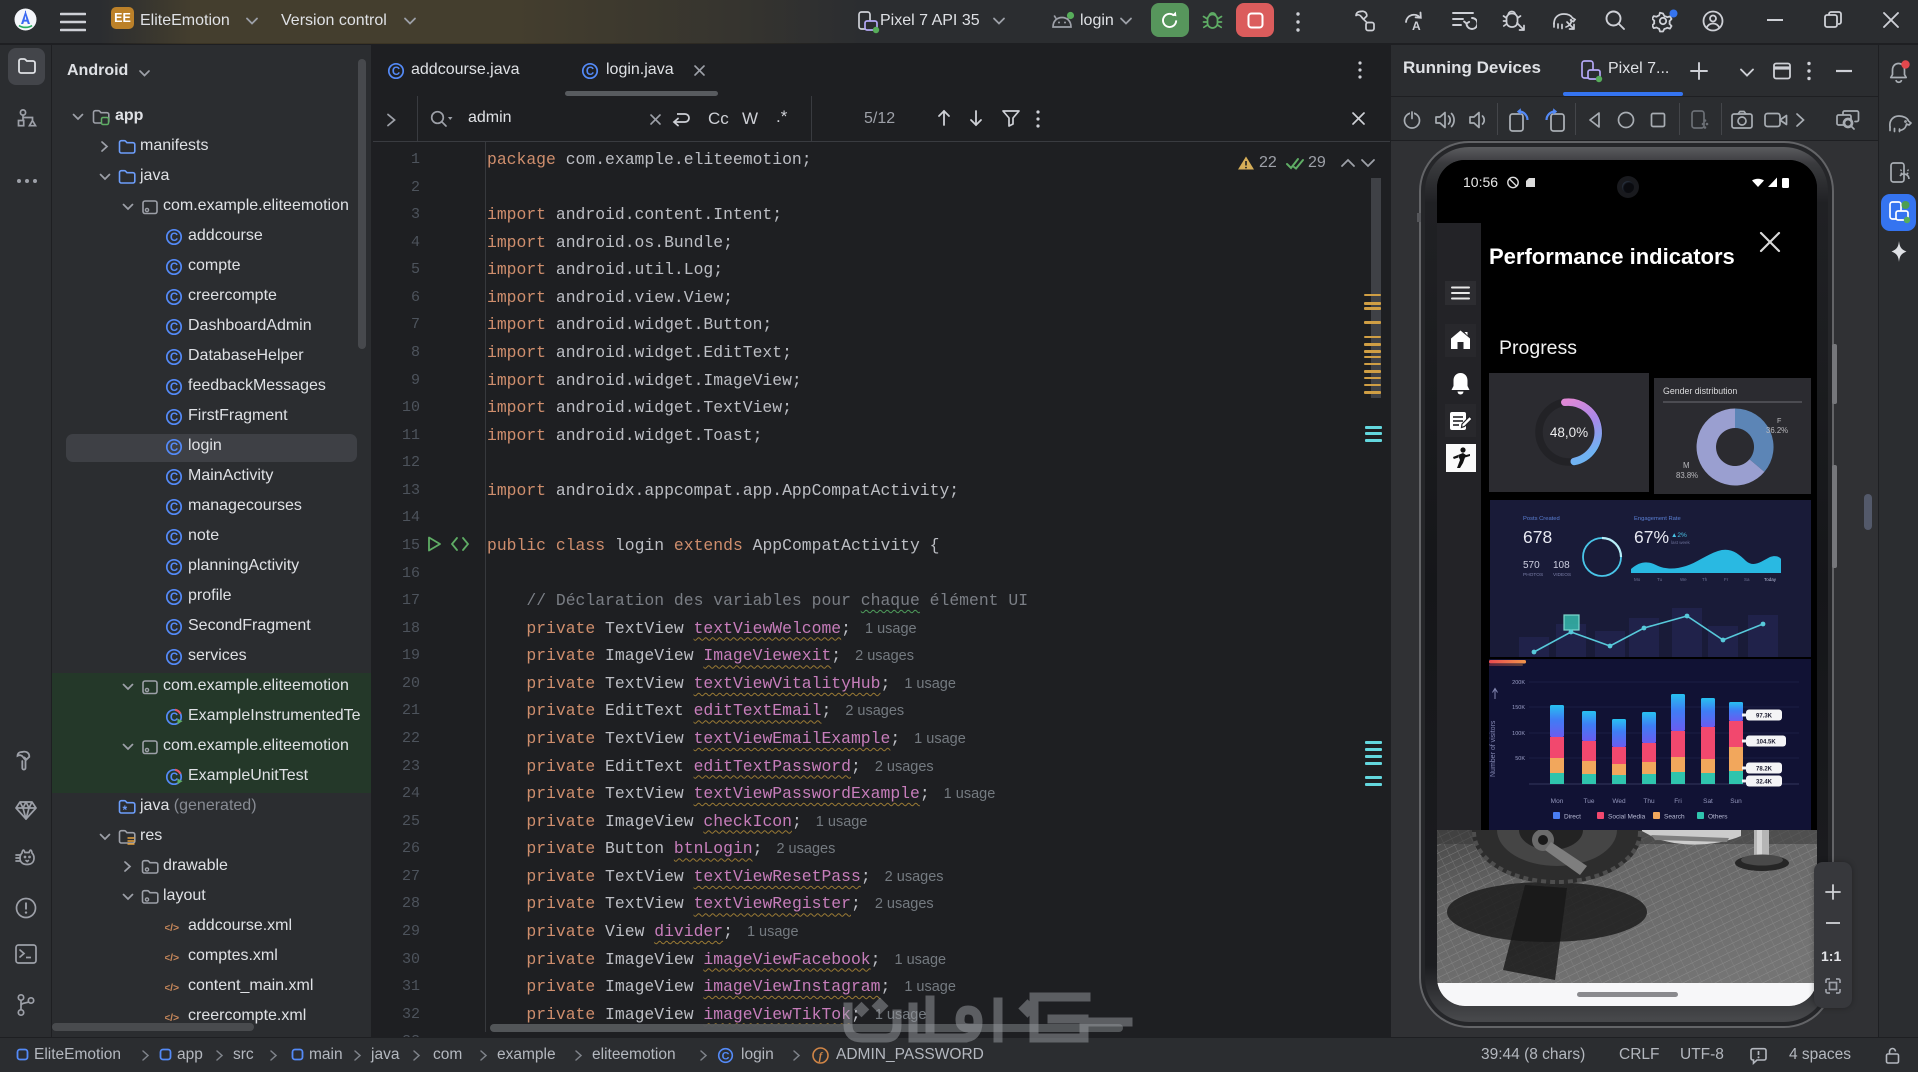 The image size is (1918, 1072). I want to click on svg-text: Thu, so click(1649, 801).